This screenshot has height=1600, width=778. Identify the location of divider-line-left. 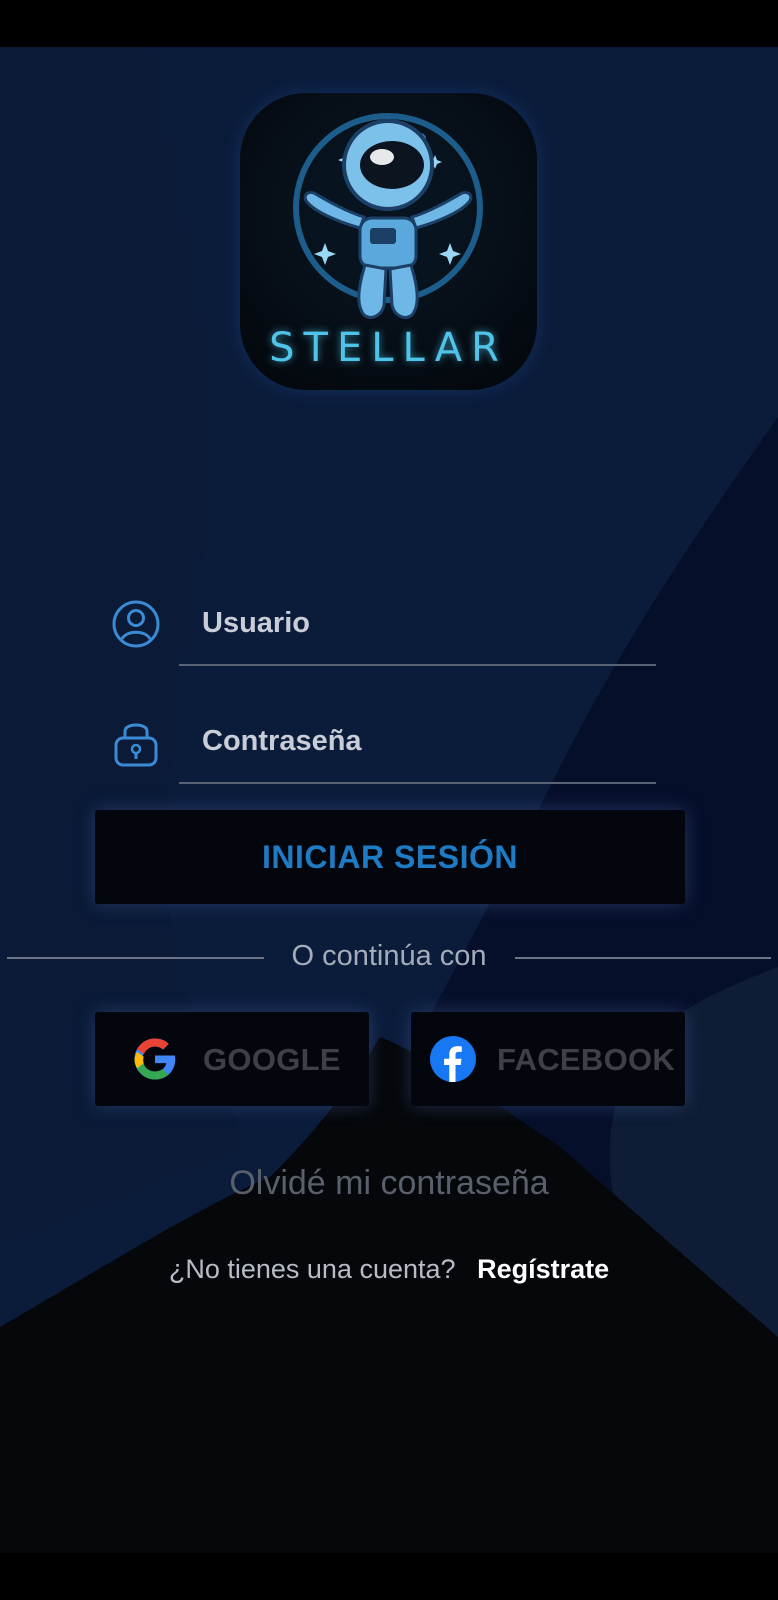
(135, 958).